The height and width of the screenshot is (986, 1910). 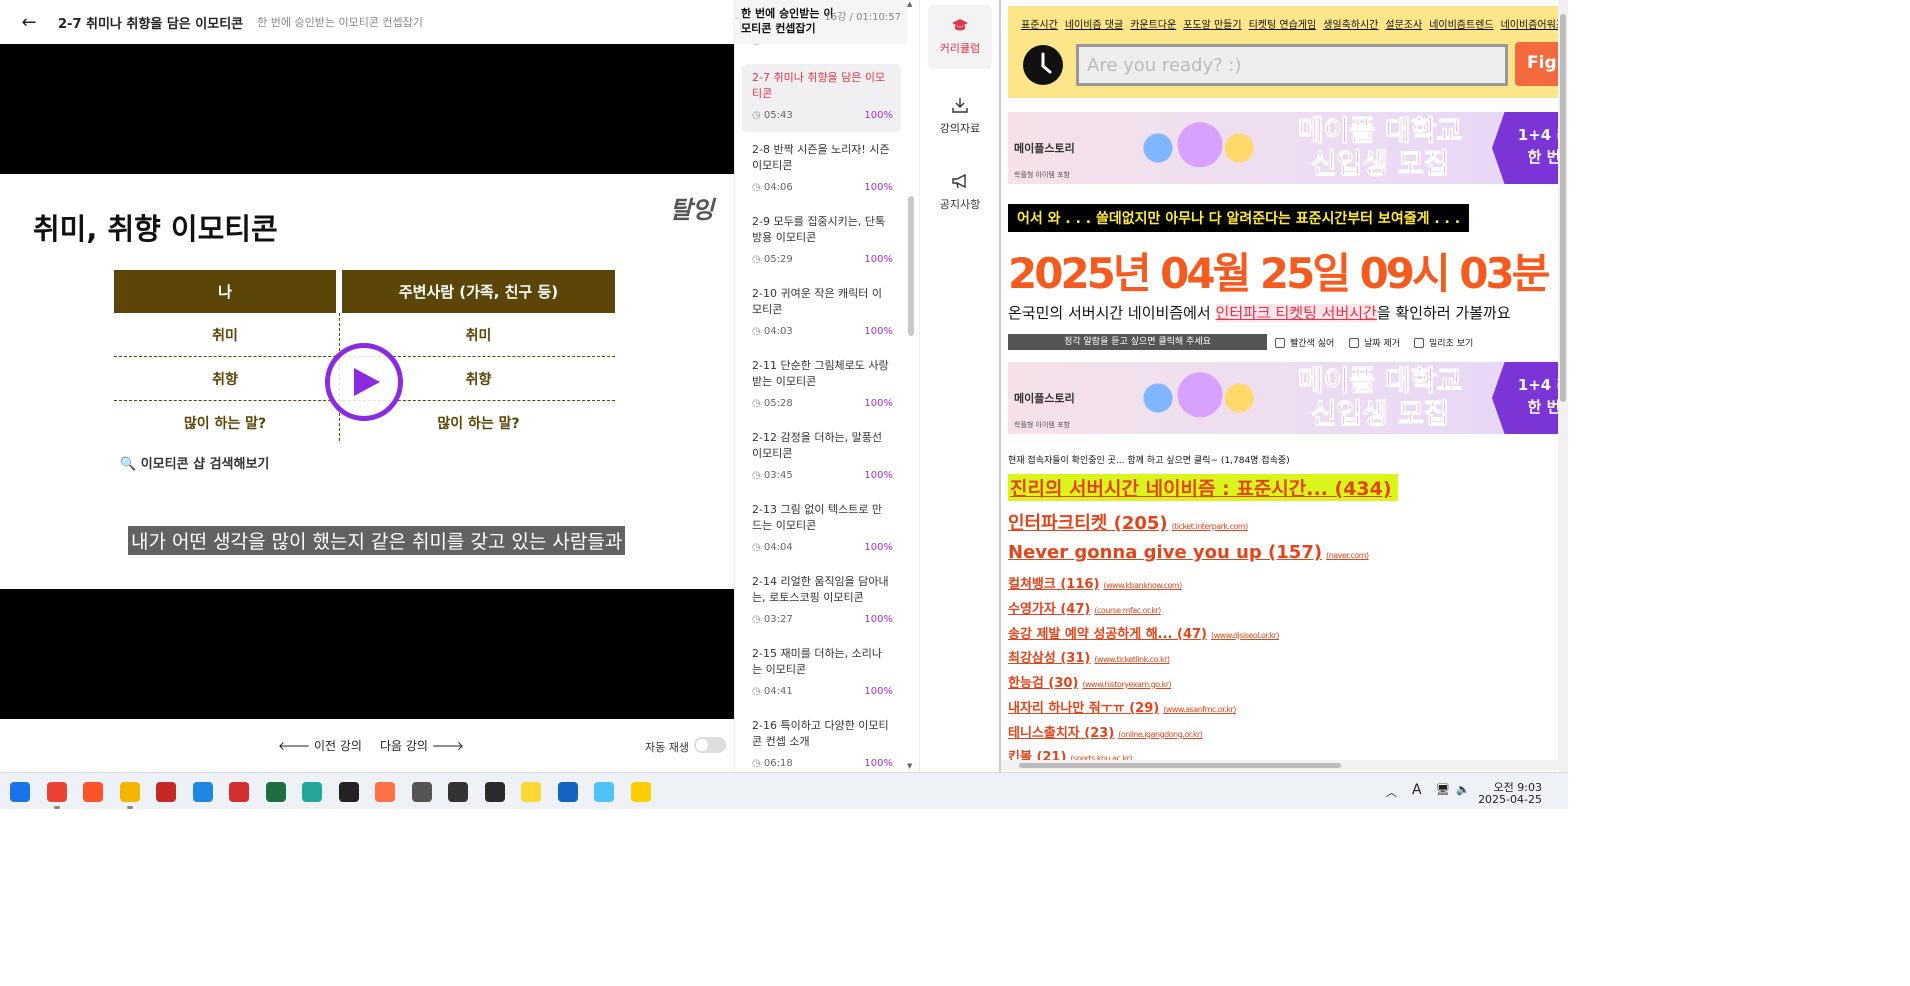 What do you see at coordinates (960, 192) in the screenshot?
I see `notice-tool-button: 공지사항` at bounding box center [960, 192].